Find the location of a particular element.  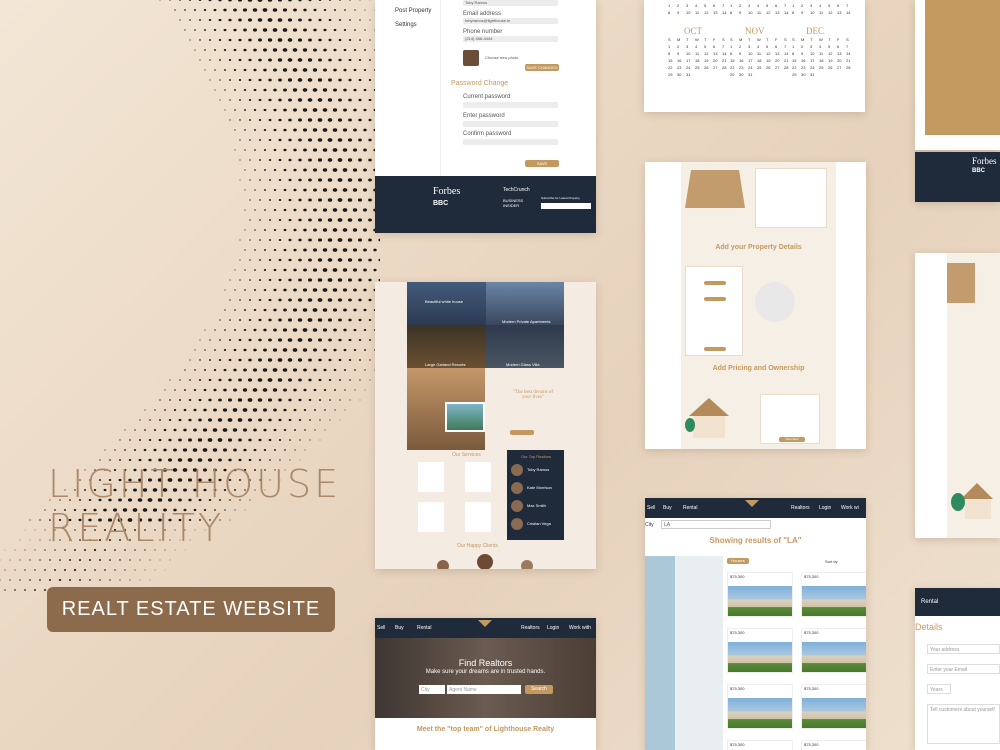

calendar-day: 26 is located at coordinates (707, 67).